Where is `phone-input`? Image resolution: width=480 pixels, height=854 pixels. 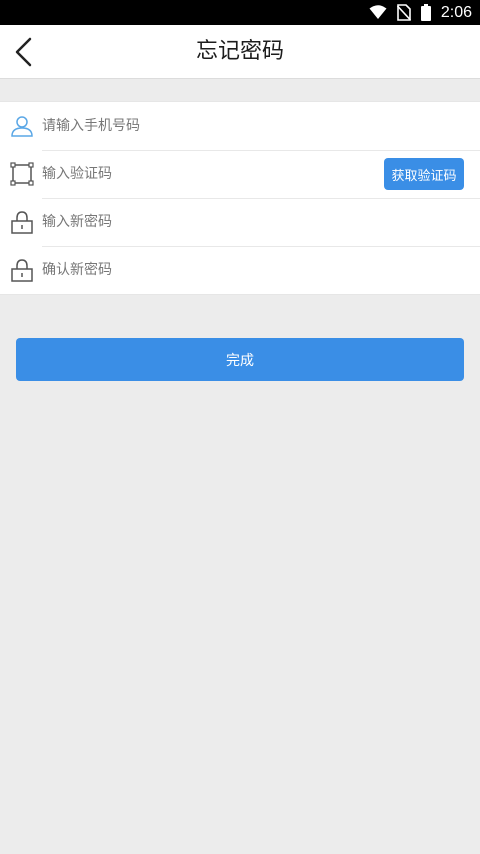 phone-input is located at coordinates (207, 126).